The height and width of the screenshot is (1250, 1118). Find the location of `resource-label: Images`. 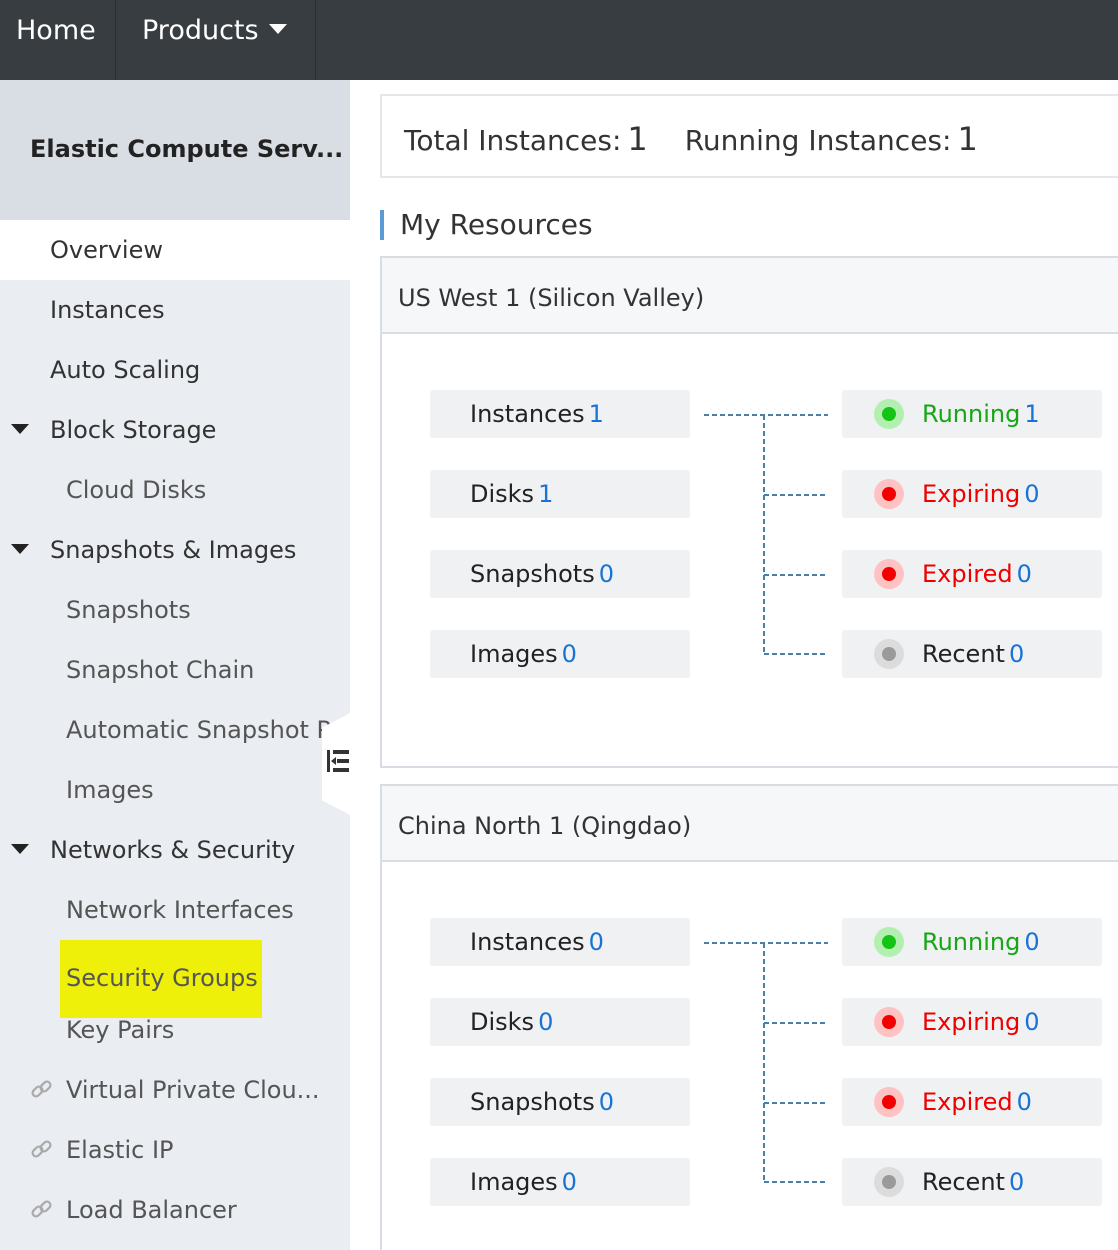

resource-label: Images is located at coordinates (514, 1182).